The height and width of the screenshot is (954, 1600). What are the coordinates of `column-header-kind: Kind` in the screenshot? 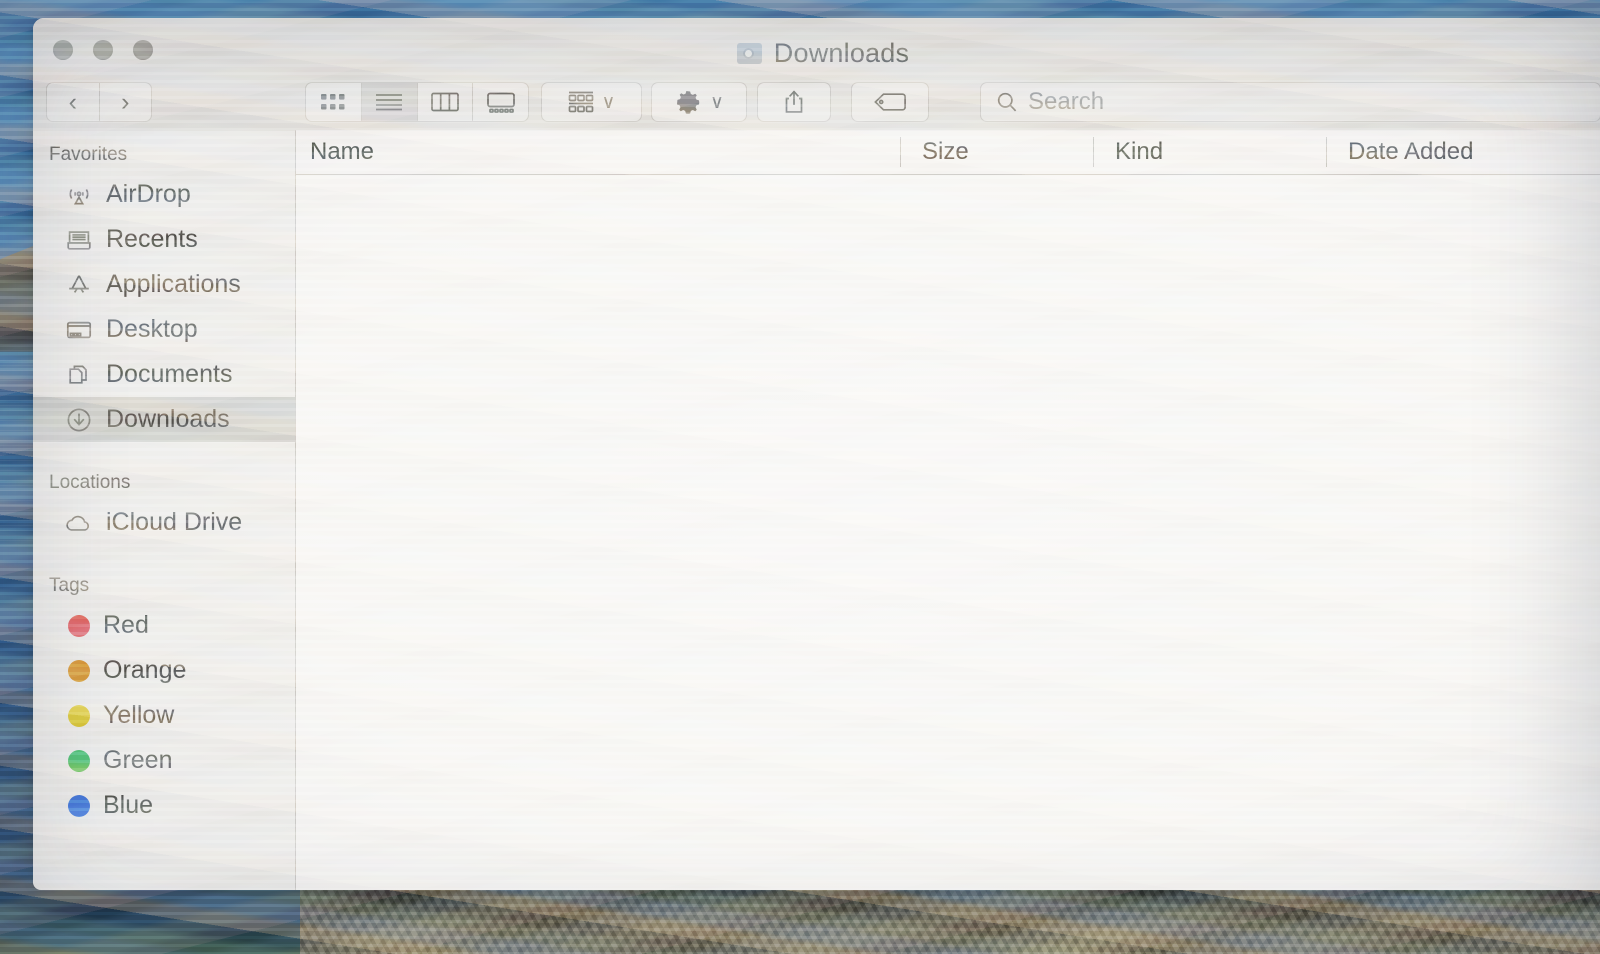 It's located at (1139, 152).